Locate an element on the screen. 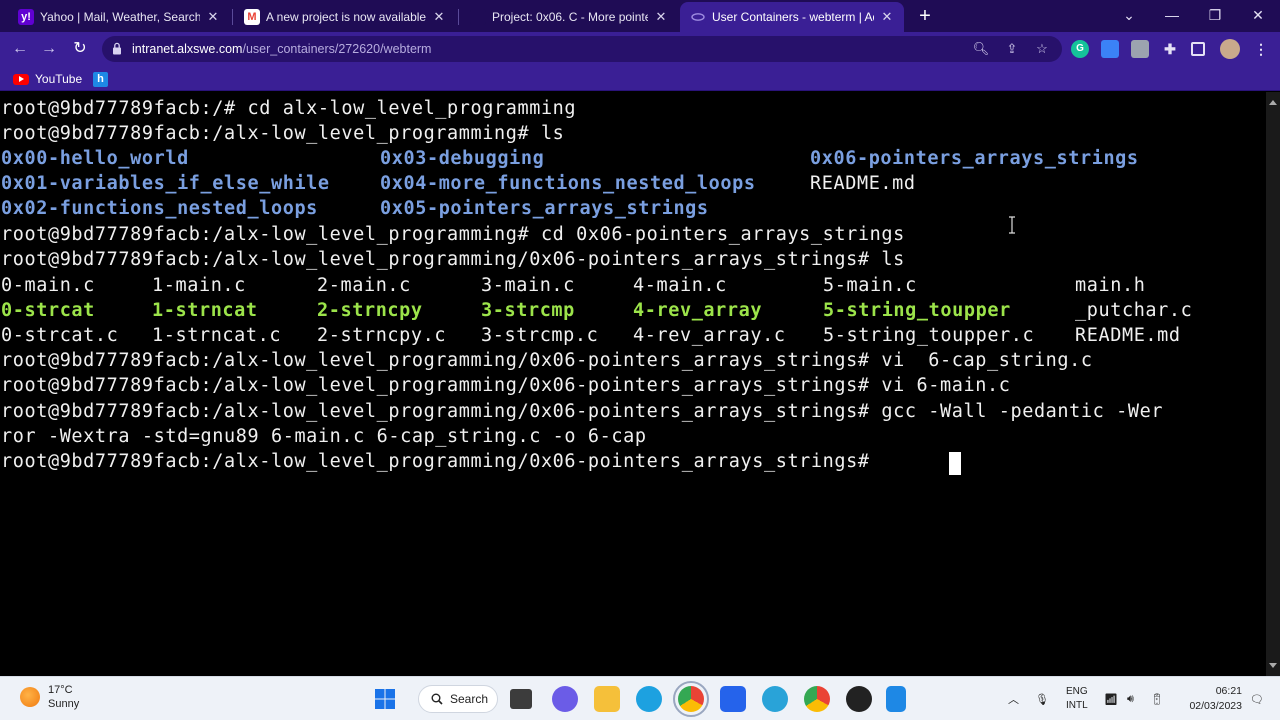  lang-line2: INTL is located at coordinates (1077, 705).